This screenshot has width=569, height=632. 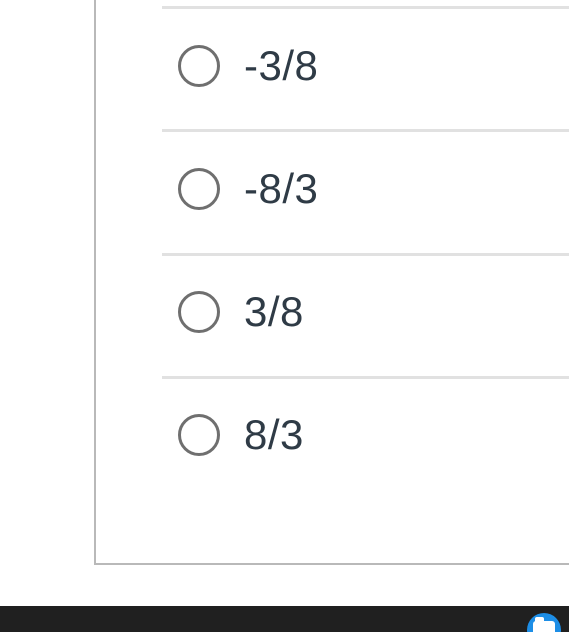 What do you see at coordinates (365, 435) in the screenshot?
I see `answer-option-4: 8/3` at bounding box center [365, 435].